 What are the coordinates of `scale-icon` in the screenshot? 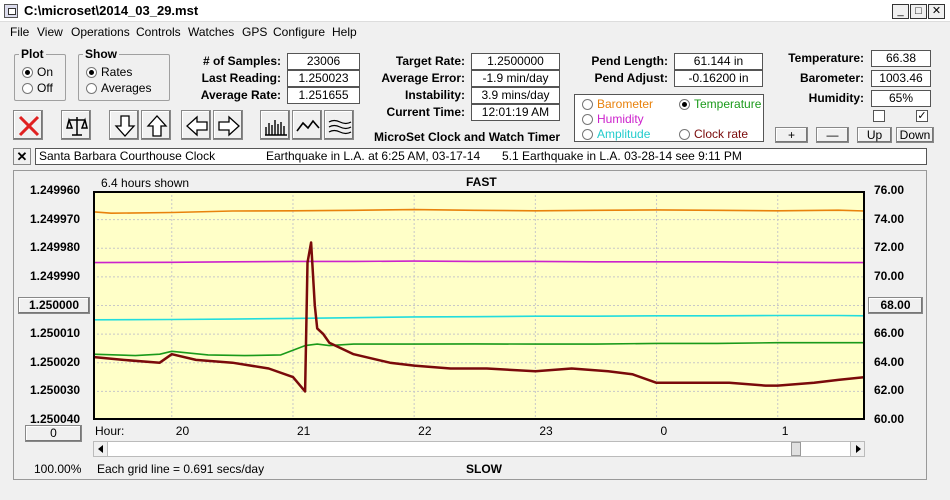 It's located at (77, 126).